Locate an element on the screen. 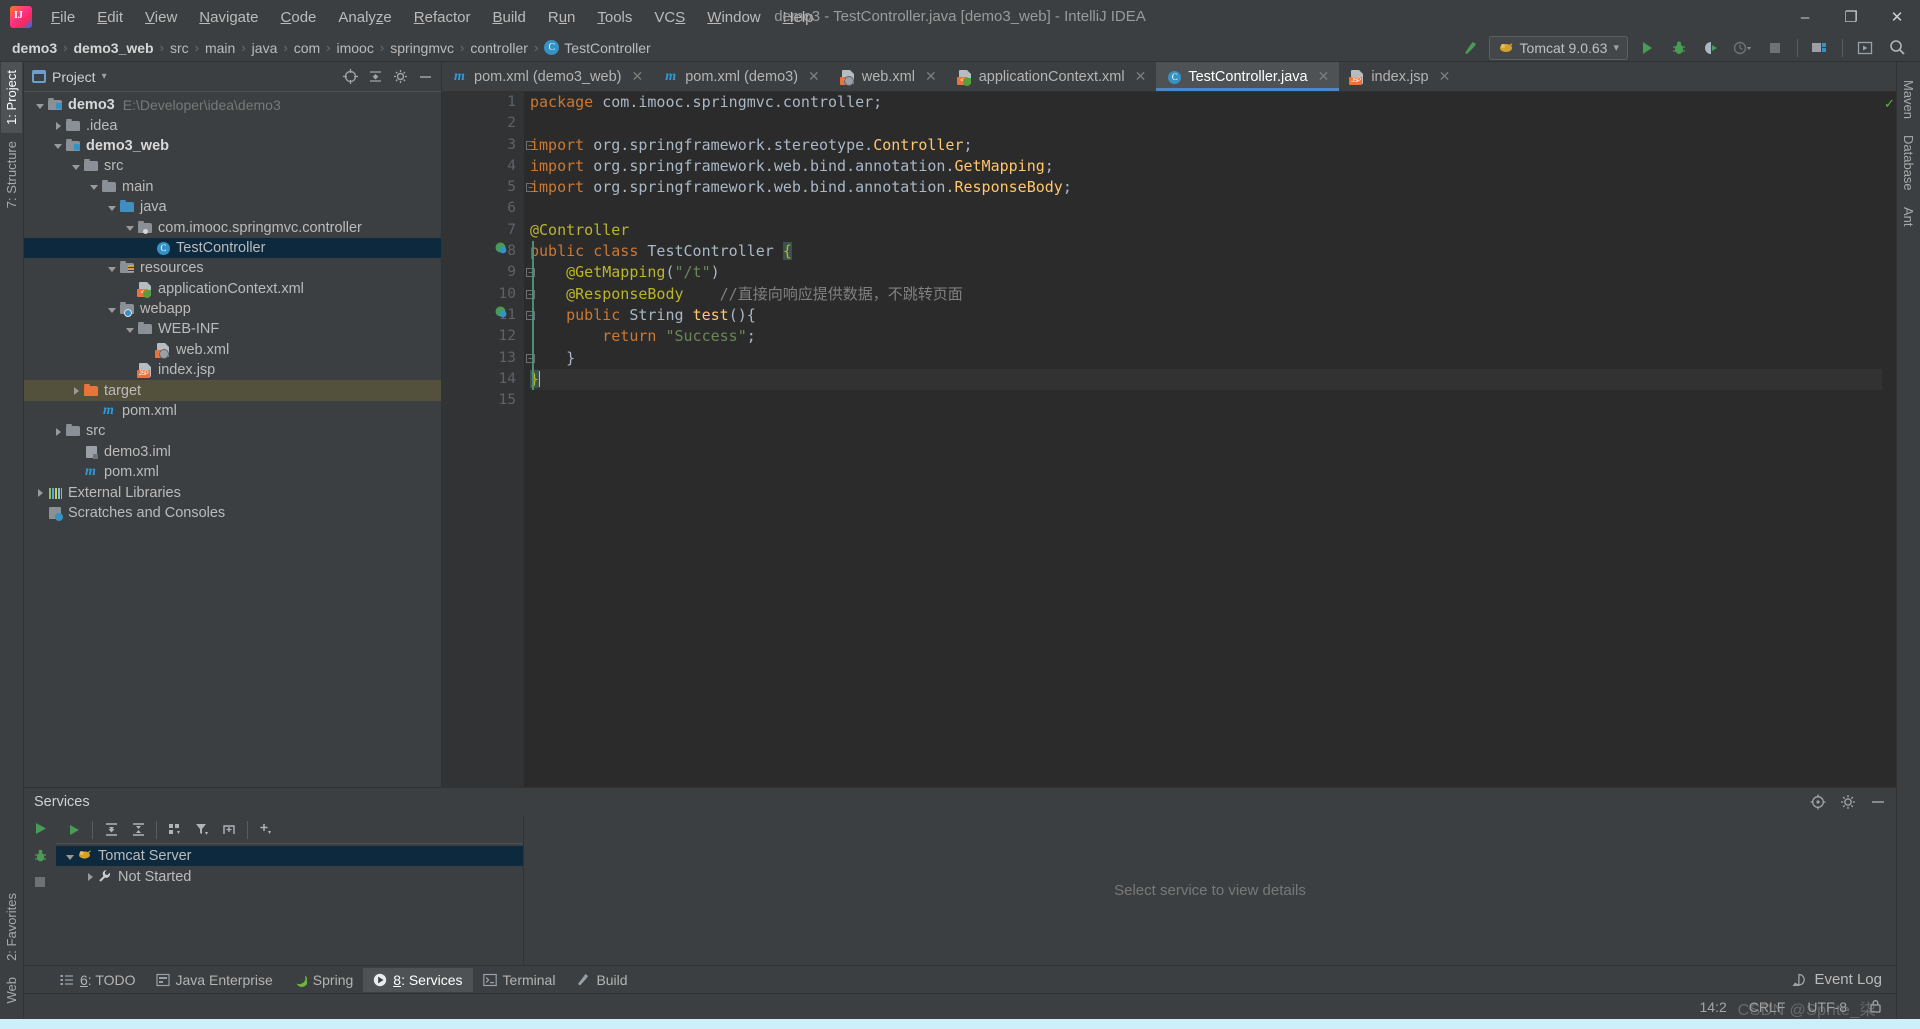 The width and height of the screenshot is (1920, 1029). sidebar-tab-database: Database is located at coordinates (1908, 163).